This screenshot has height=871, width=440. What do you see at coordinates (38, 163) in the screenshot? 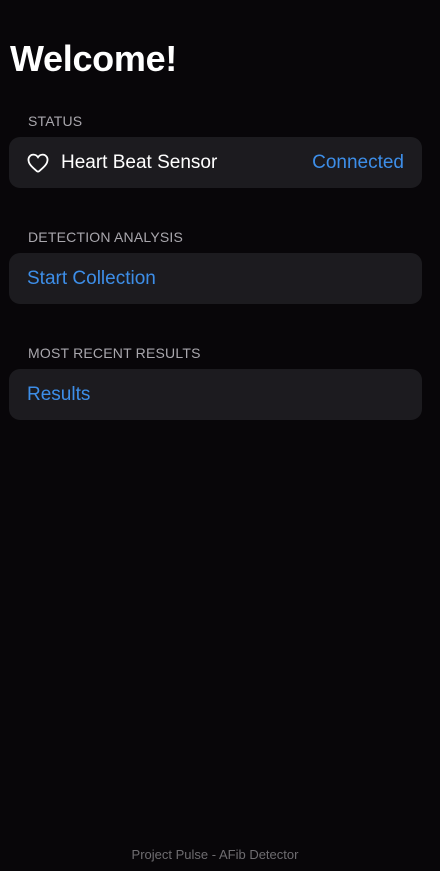
I see `heart-icon` at bounding box center [38, 163].